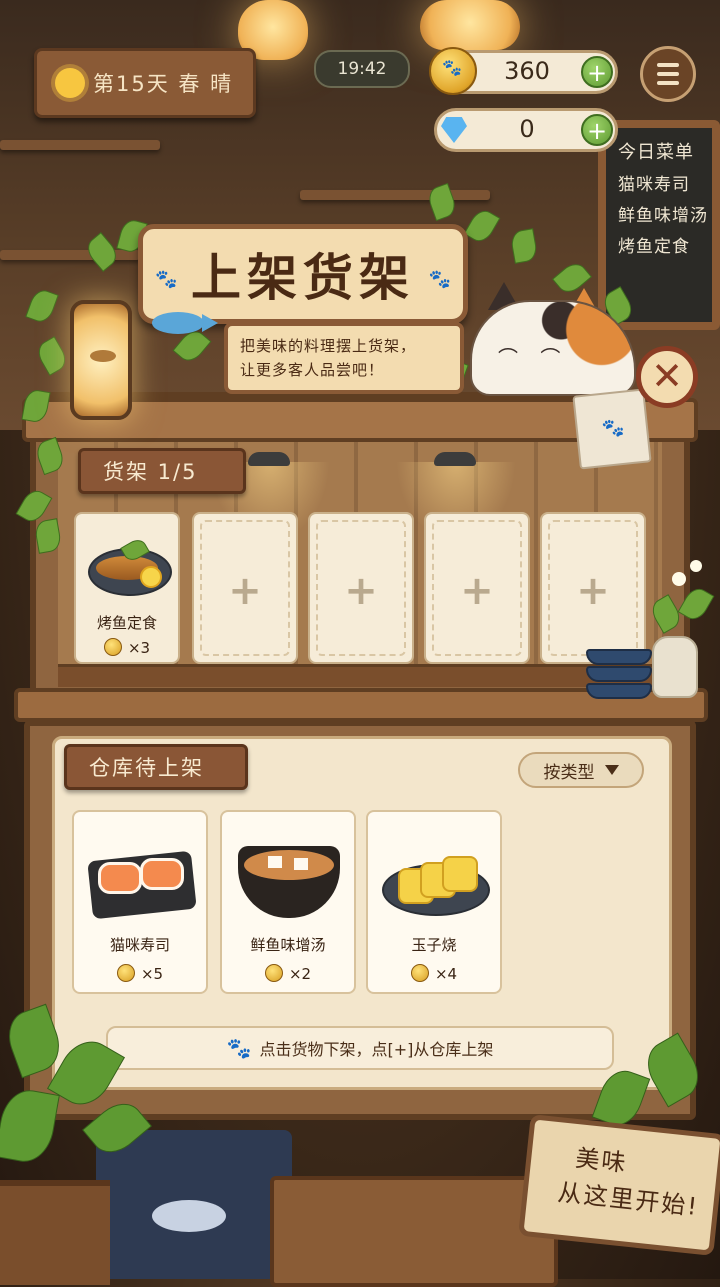 This screenshot has width=720, height=1287. I want to click on dish-name: 鲜鱼味增汤, so click(288, 945).